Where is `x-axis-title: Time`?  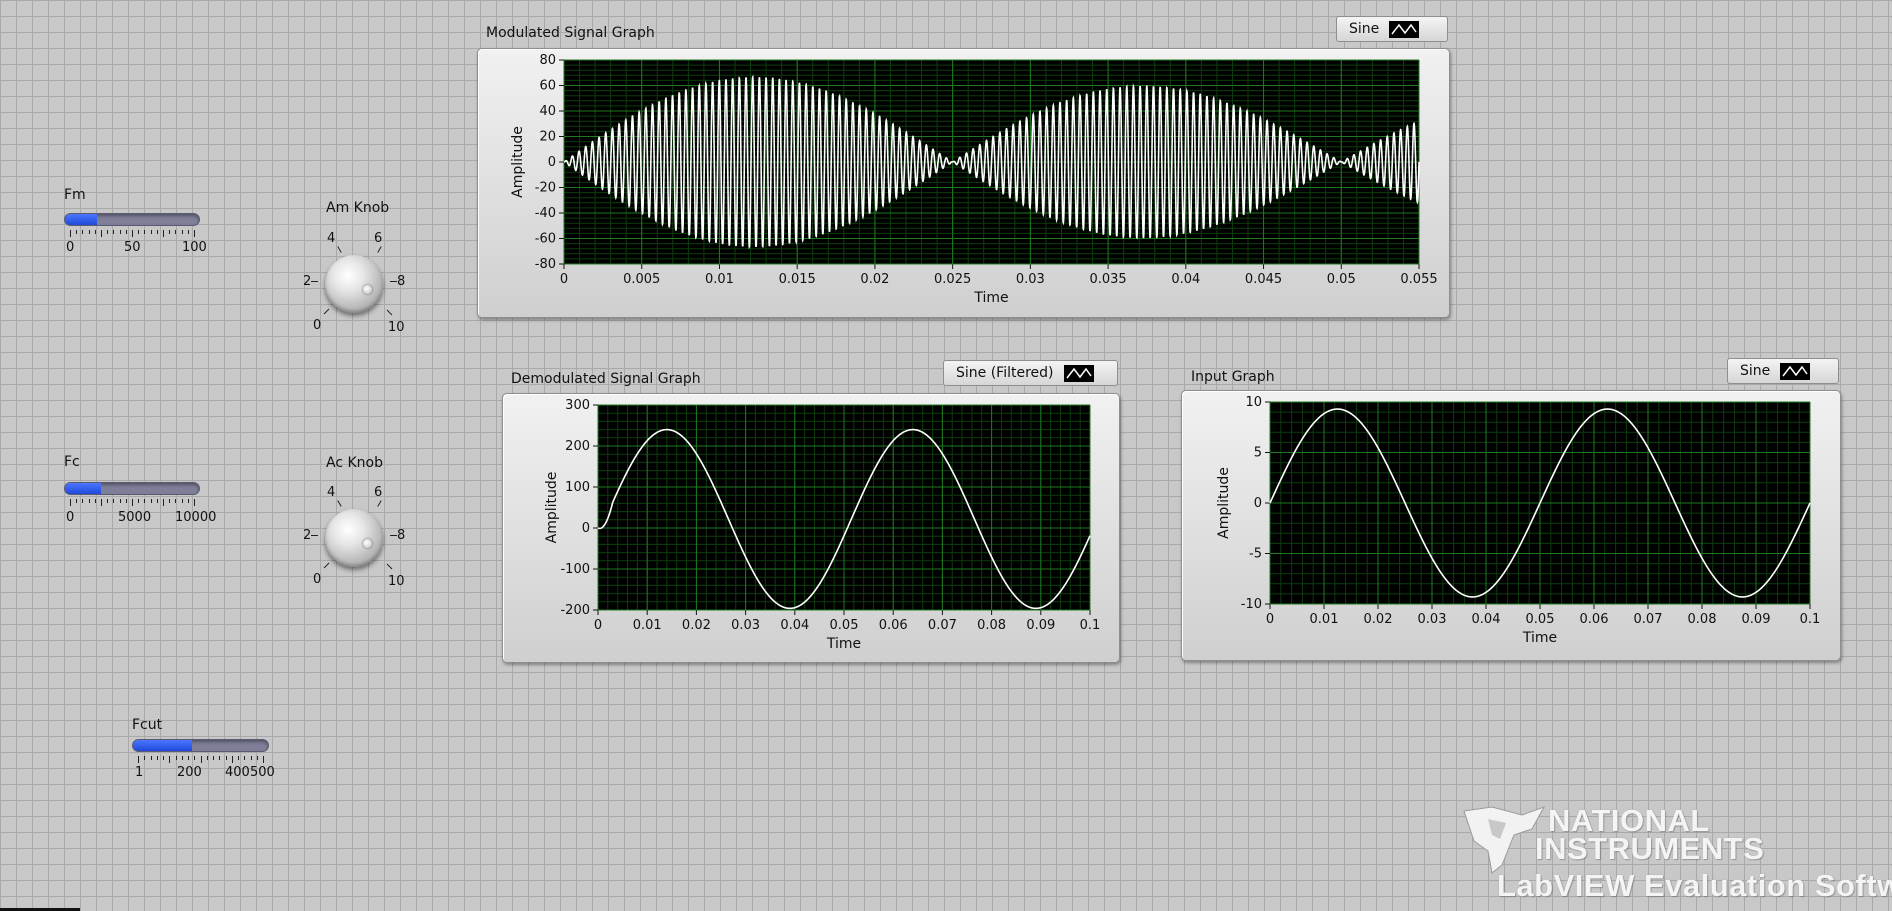
x-axis-title: Time is located at coordinates (843, 644).